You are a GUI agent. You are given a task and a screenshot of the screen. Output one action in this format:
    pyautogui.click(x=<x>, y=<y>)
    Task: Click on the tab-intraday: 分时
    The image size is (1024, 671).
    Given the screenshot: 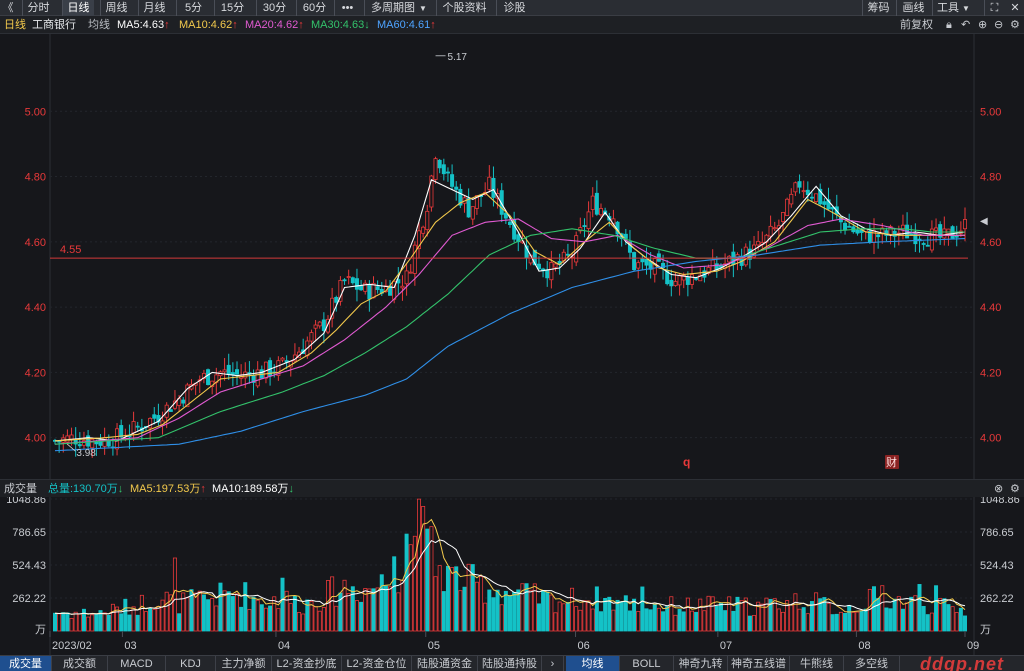 What is the action you would take?
    pyautogui.click(x=38, y=8)
    